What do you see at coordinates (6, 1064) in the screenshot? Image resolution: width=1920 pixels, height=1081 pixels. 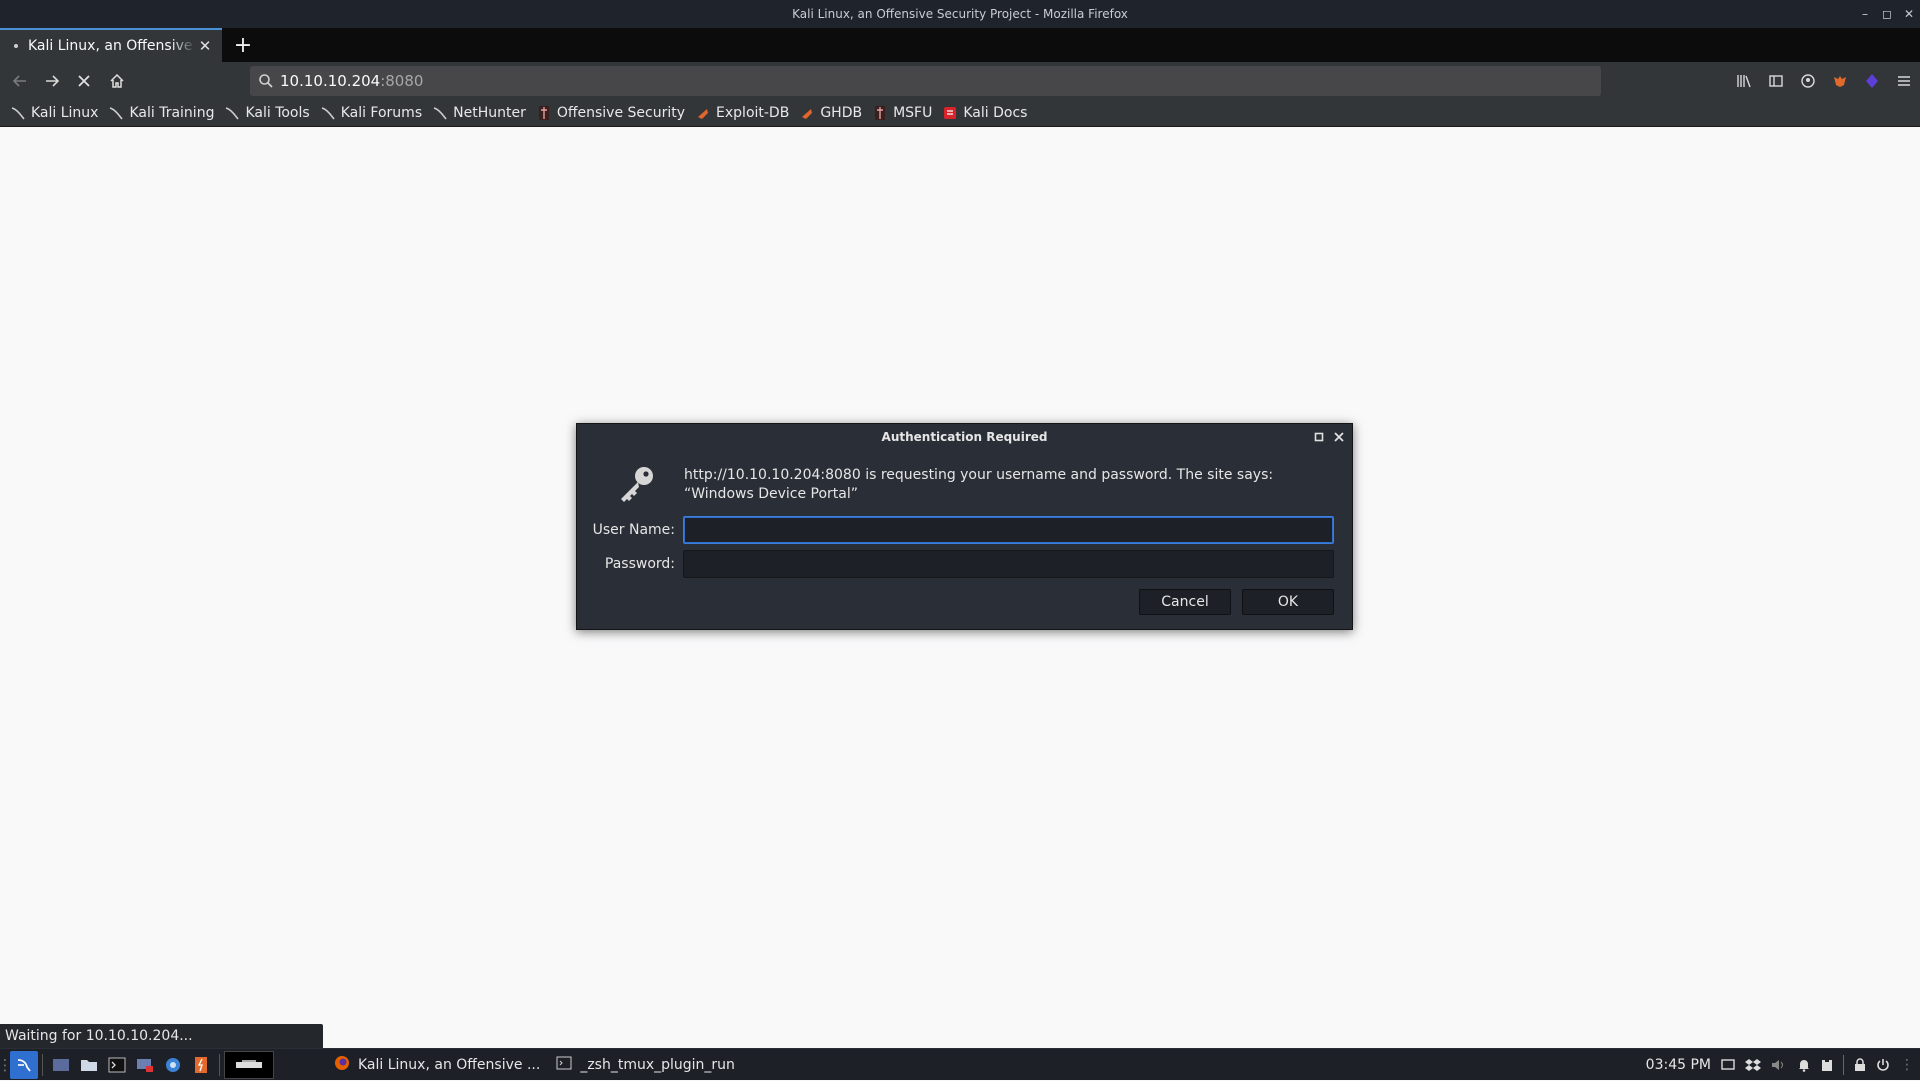 I see `taskbar-handle-icon: ⋮` at bounding box center [6, 1064].